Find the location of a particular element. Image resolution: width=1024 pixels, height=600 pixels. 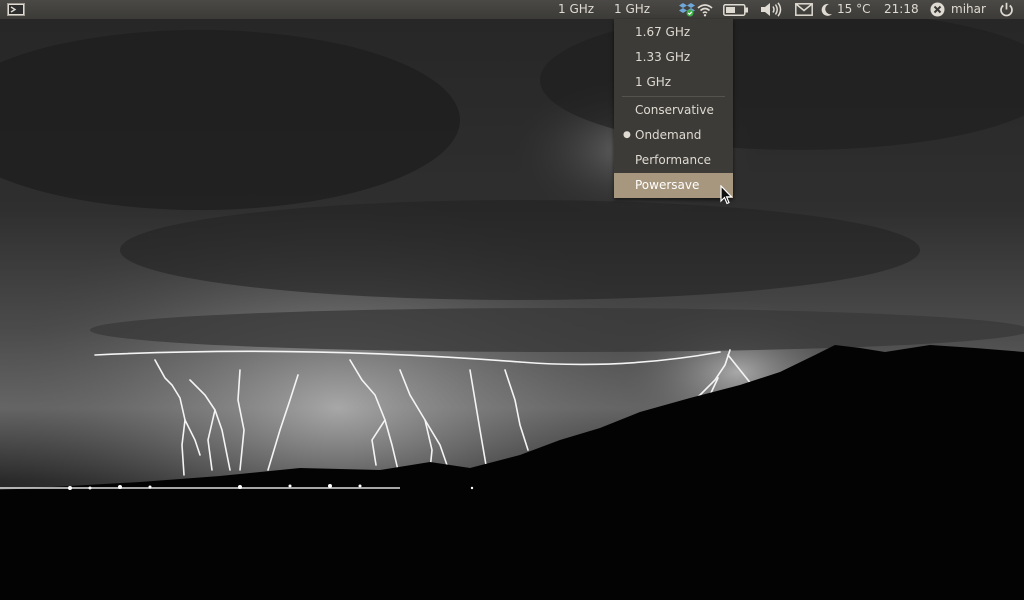

wifi-icon is located at coordinates (705, 9).